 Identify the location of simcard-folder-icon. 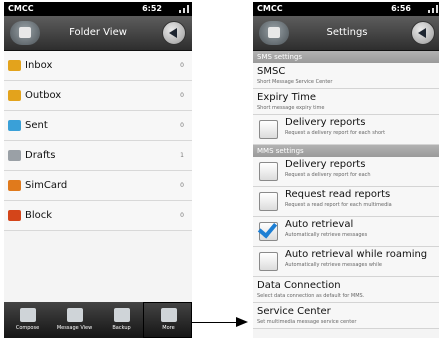
(14, 185).